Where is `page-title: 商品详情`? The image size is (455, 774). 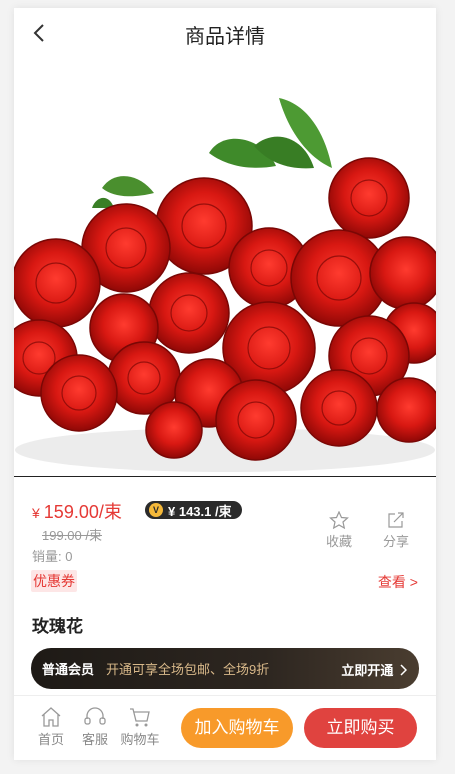
page-title: 商品详情 is located at coordinates (225, 37).